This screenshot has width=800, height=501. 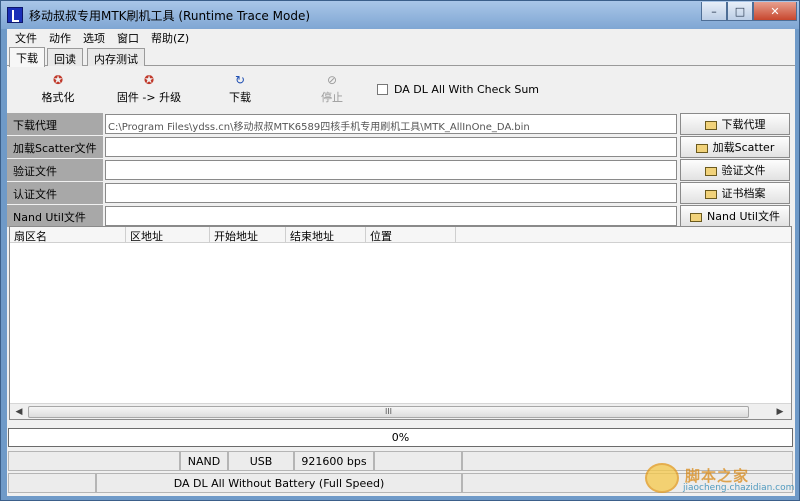 What do you see at coordinates (149, 97) in the screenshot?
I see `firmware-upgrade-label: 固件 -> 升级` at bounding box center [149, 97].